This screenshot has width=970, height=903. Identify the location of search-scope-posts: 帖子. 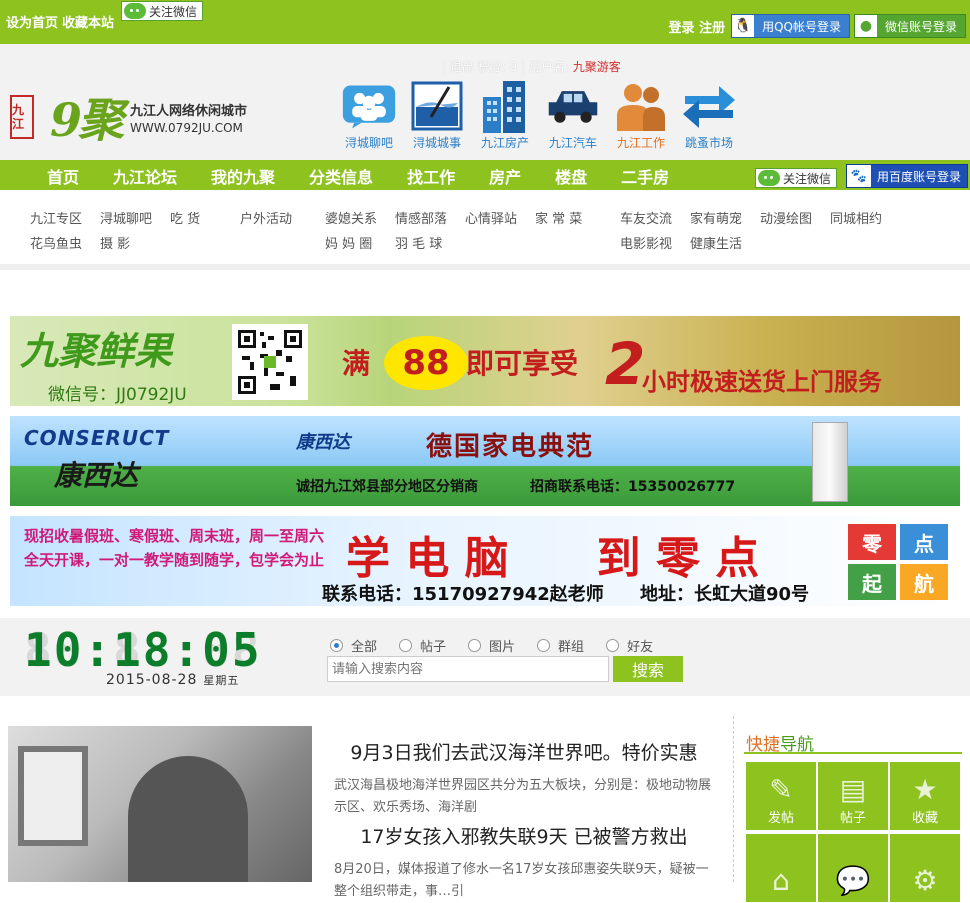
(422, 645).